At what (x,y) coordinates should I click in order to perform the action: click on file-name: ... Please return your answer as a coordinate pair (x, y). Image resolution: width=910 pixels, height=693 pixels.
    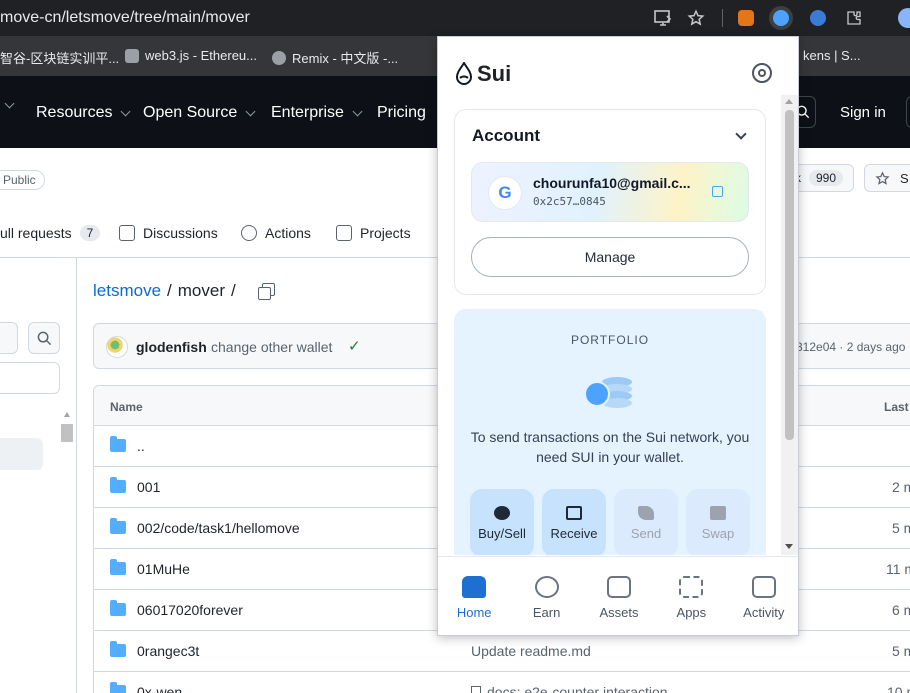
    Looking at the image, I should click on (141, 446).